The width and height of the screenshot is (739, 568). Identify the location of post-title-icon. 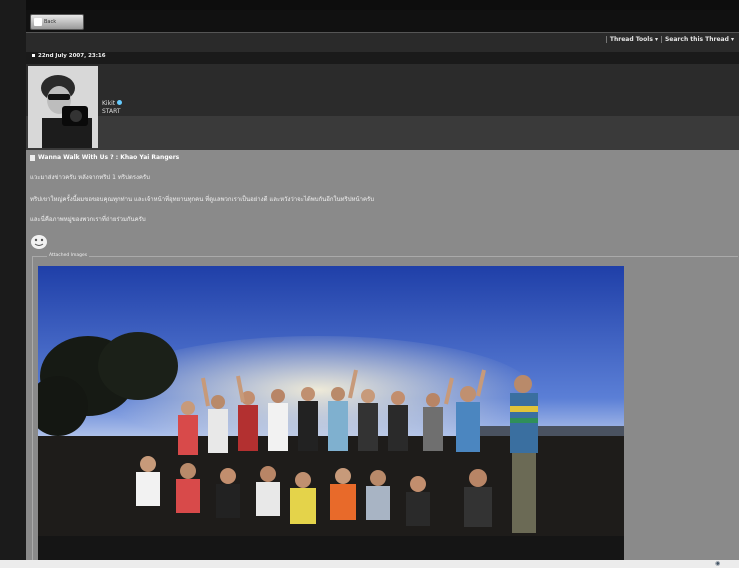
(32, 157).